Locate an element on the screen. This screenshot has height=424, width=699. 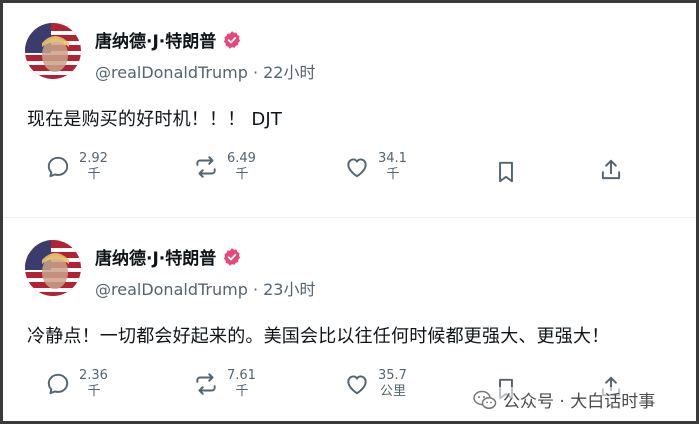
reply-button: 2.36 千 is located at coordinates (79, 384).